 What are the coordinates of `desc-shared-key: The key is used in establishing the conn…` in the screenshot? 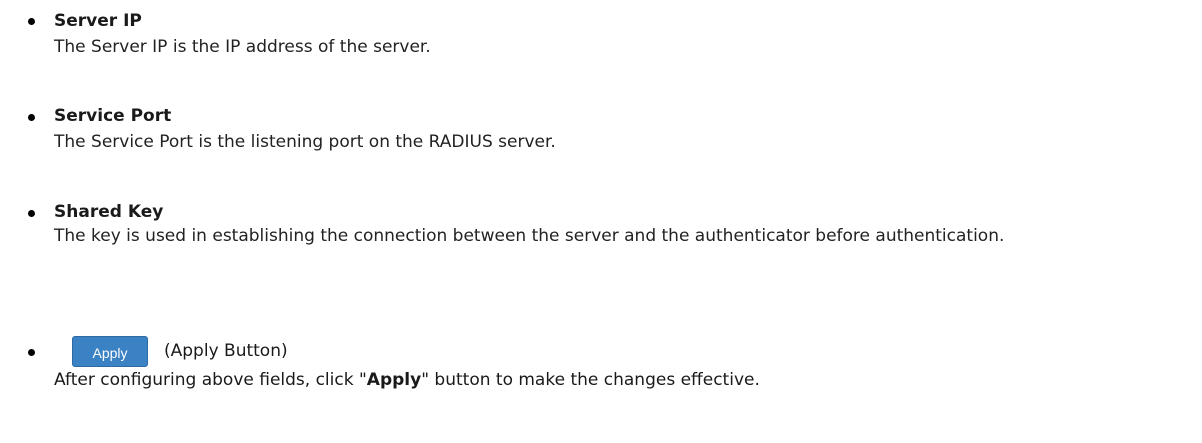 It's located at (529, 236).